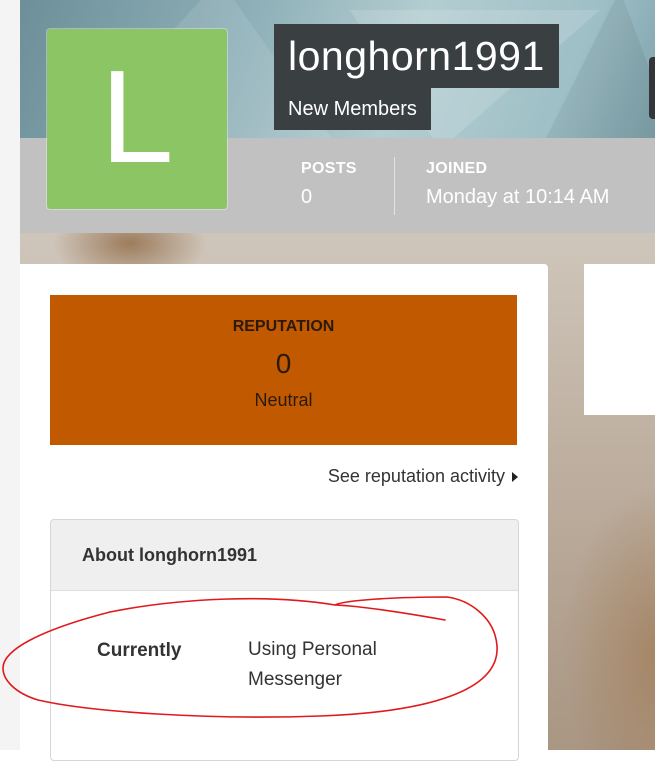 The width and height of the screenshot is (655, 761). Describe the element at coordinates (652, 88) in the screenshot. I see `cover-action-button` at that location.